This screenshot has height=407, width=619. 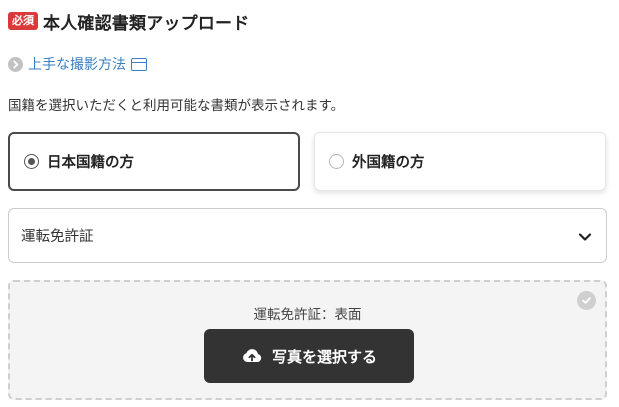 What do you see at coordinates (252, 356) in the screenshot?
I see `cloud-upload-icon` at bounding box center [252, 356].